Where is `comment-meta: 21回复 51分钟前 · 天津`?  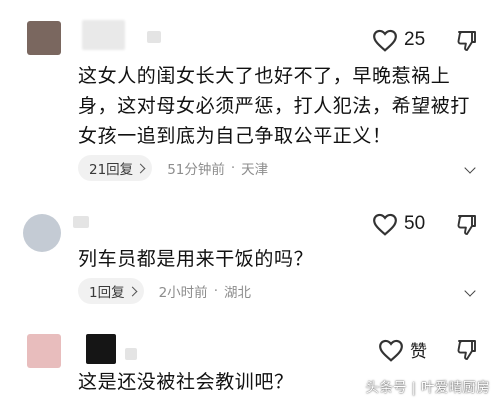
comment-meta: 21回复 51分钟前 · 天津 is located at coordinates (173, 168).